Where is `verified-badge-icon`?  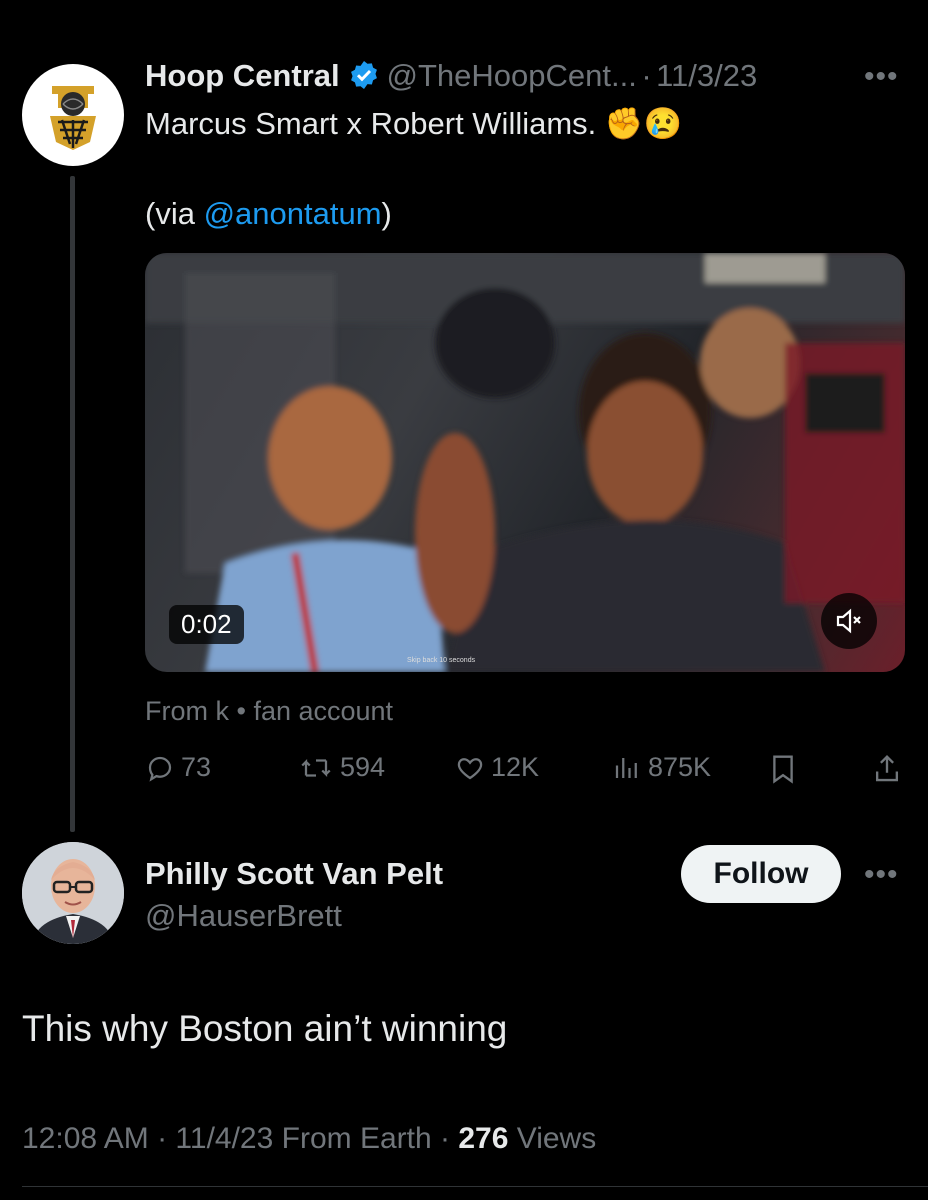 verified-badge-icon is located at coordinates (364, 77).